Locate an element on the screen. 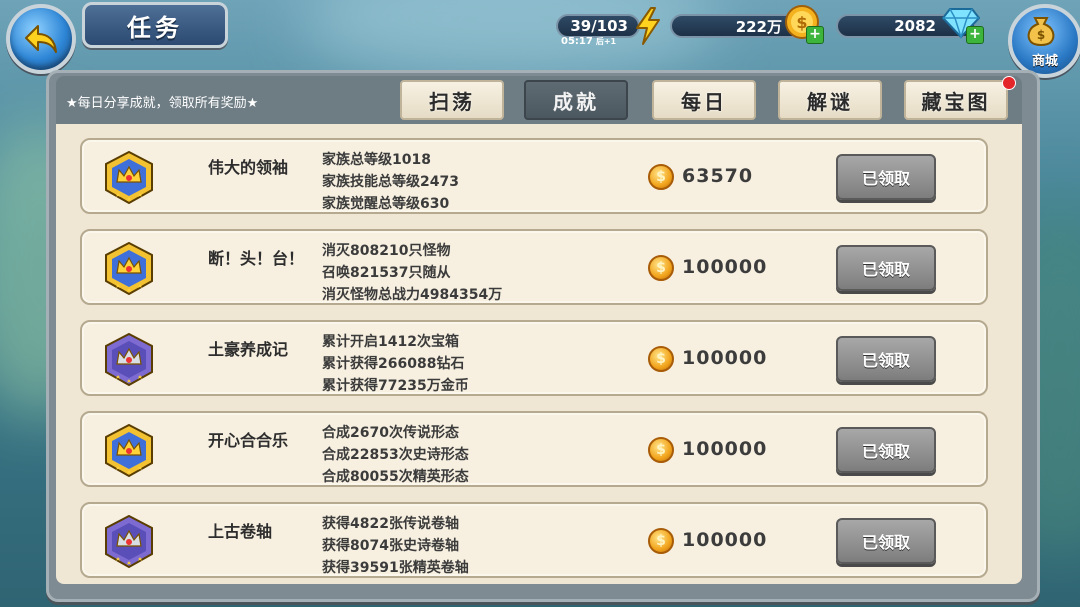  tab-daily: 每日 is located at coordinates (704, 100).